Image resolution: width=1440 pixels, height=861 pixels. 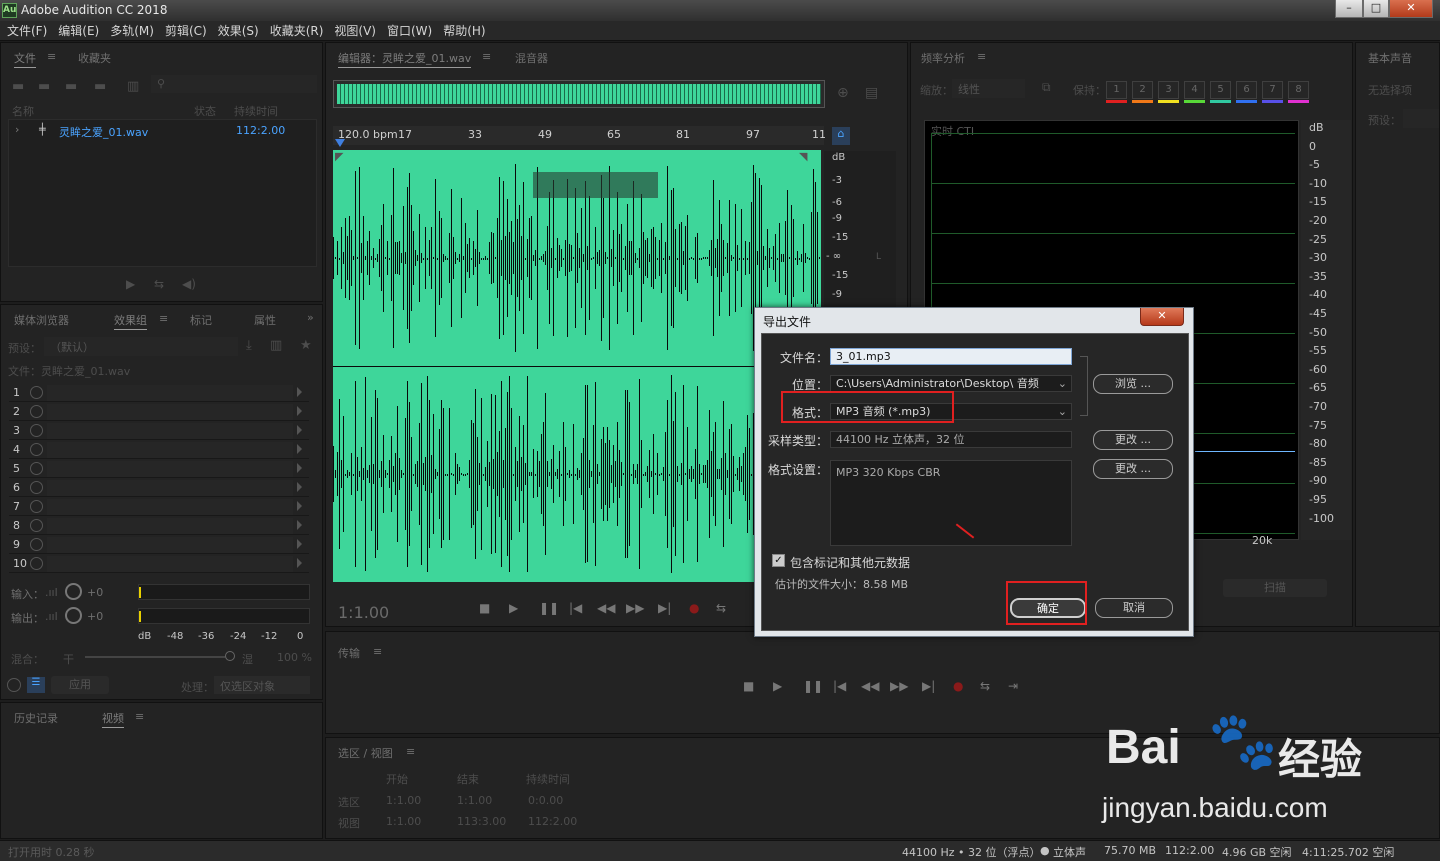 What do you see at coordinates (36, 718) in the screenshot?
I see `tab-history: 历史记录` at bounding box center [36, 718].